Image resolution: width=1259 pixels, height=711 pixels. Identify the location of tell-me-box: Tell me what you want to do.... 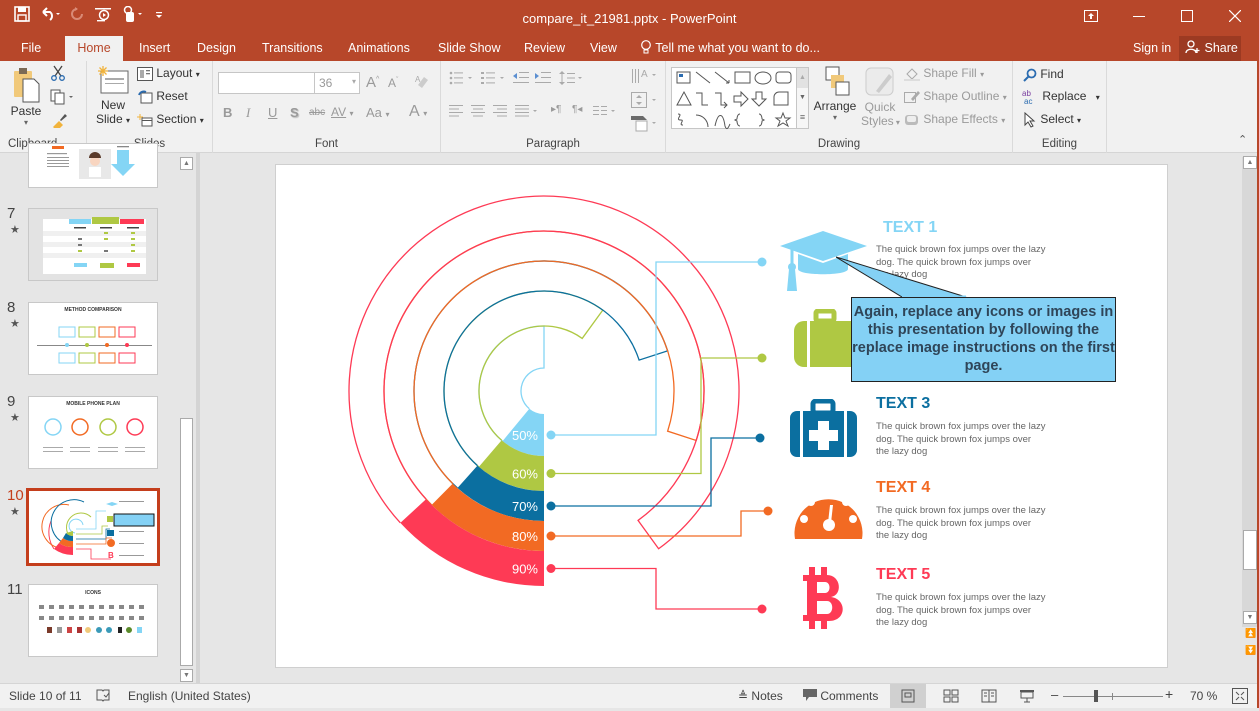
(730, 48).